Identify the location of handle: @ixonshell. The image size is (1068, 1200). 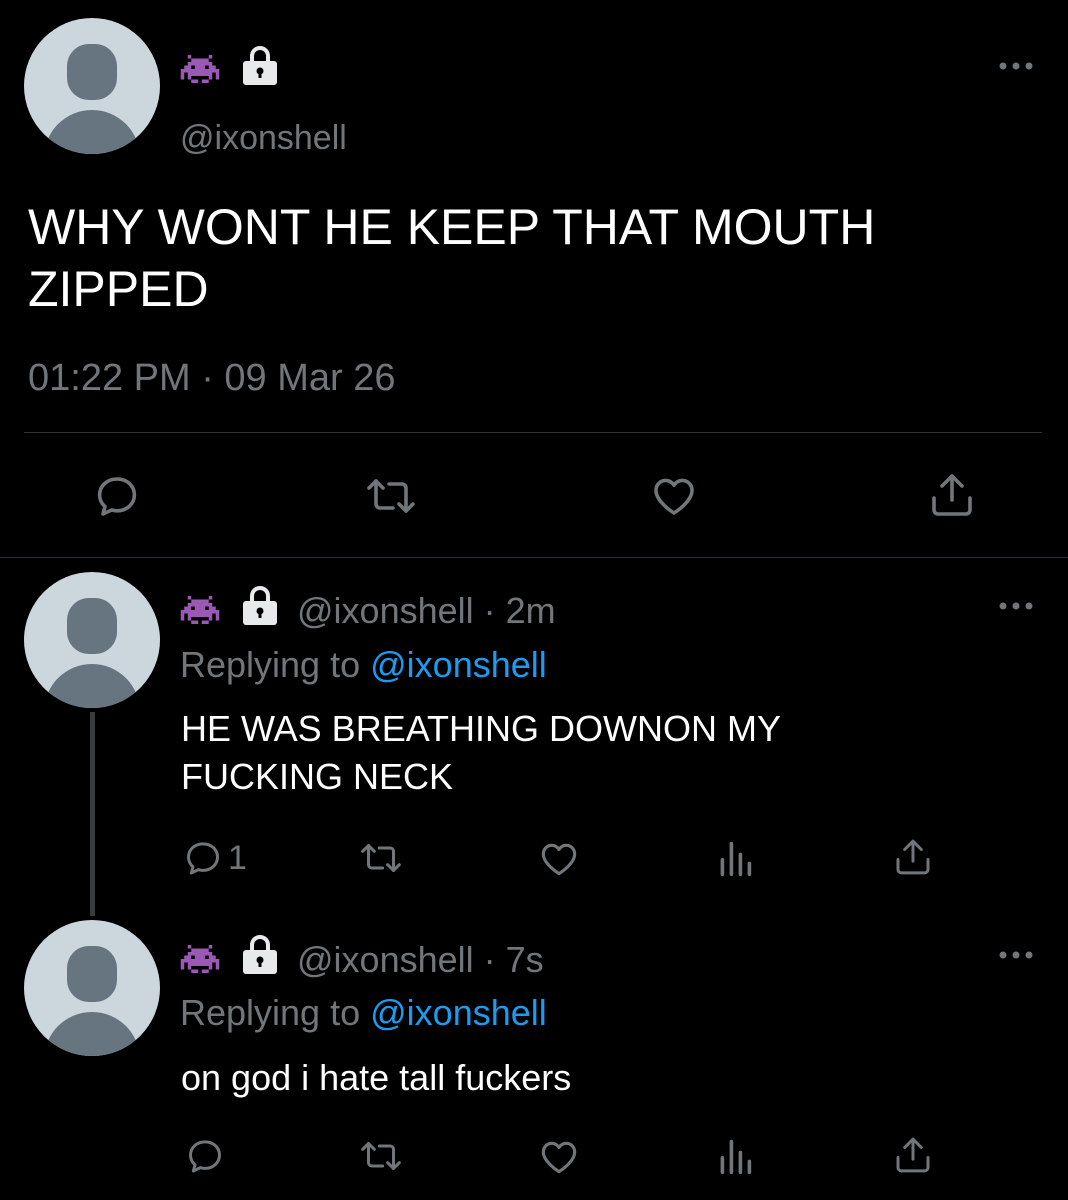
(263, 138).